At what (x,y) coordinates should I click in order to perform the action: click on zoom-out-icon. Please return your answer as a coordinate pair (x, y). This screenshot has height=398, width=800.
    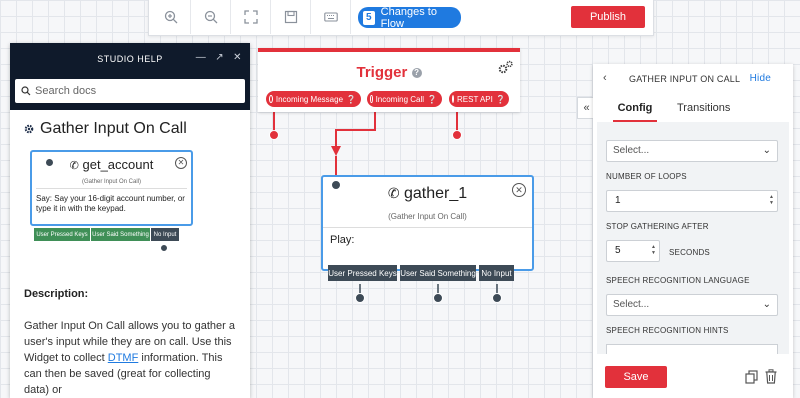
    Looking at the image, I should click on (210, 17).